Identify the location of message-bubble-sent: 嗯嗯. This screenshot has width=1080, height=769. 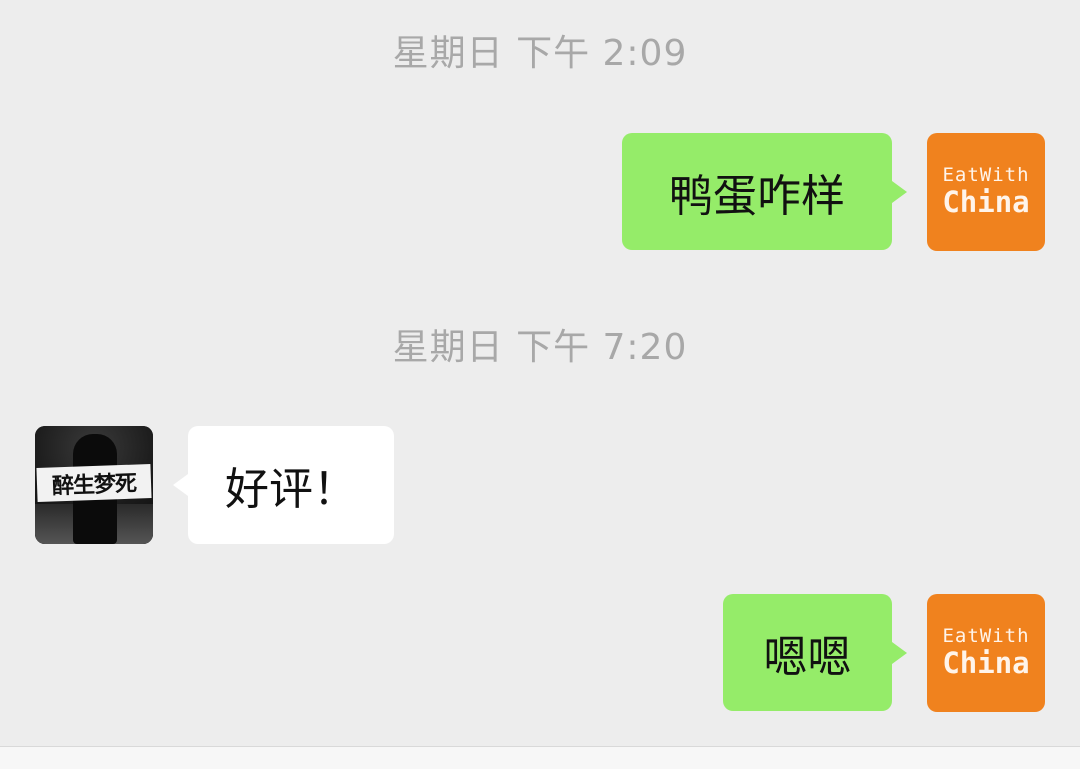
(815, 652).